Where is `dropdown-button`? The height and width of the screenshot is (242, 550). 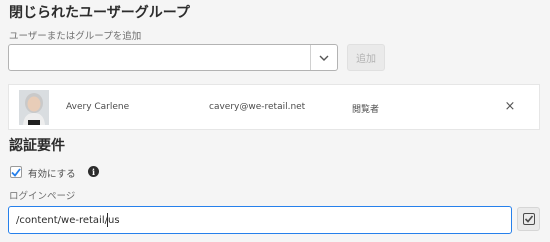 dropdown-button is located at coordinates (324, 58).